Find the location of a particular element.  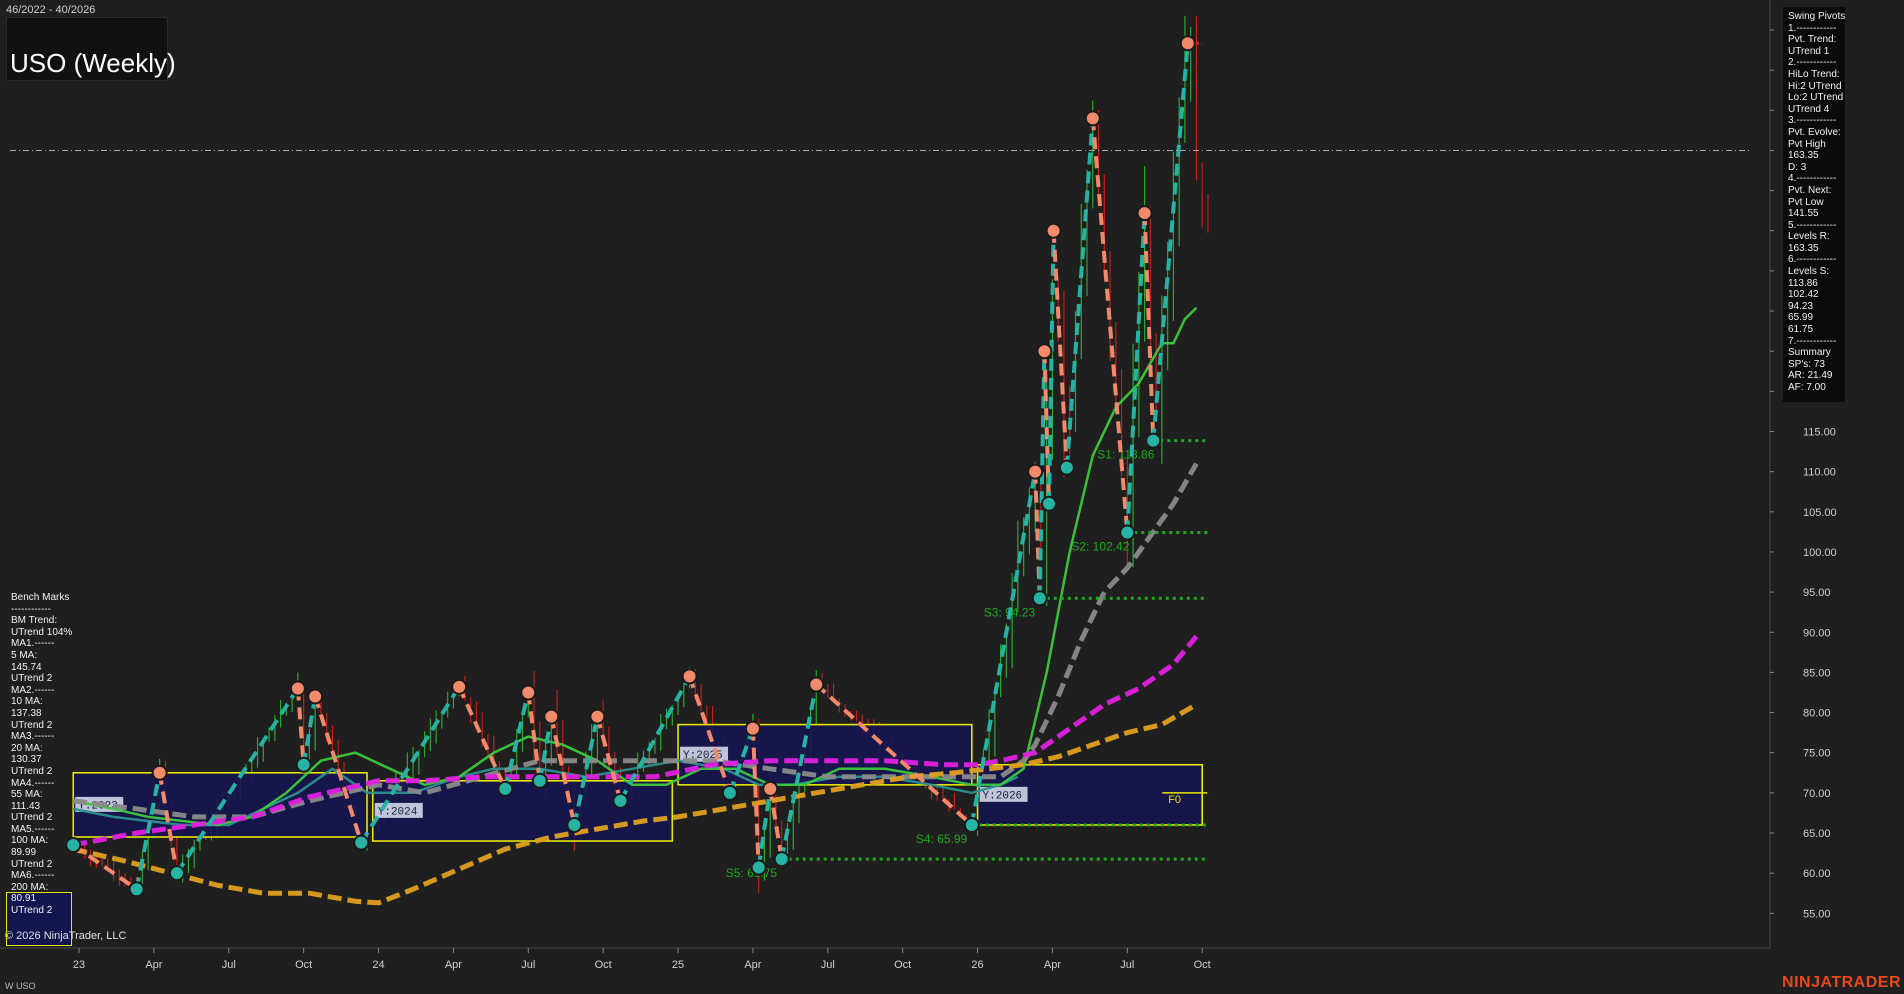

bench-panel-line: BM Trend: is located at coordinates (34, 621).